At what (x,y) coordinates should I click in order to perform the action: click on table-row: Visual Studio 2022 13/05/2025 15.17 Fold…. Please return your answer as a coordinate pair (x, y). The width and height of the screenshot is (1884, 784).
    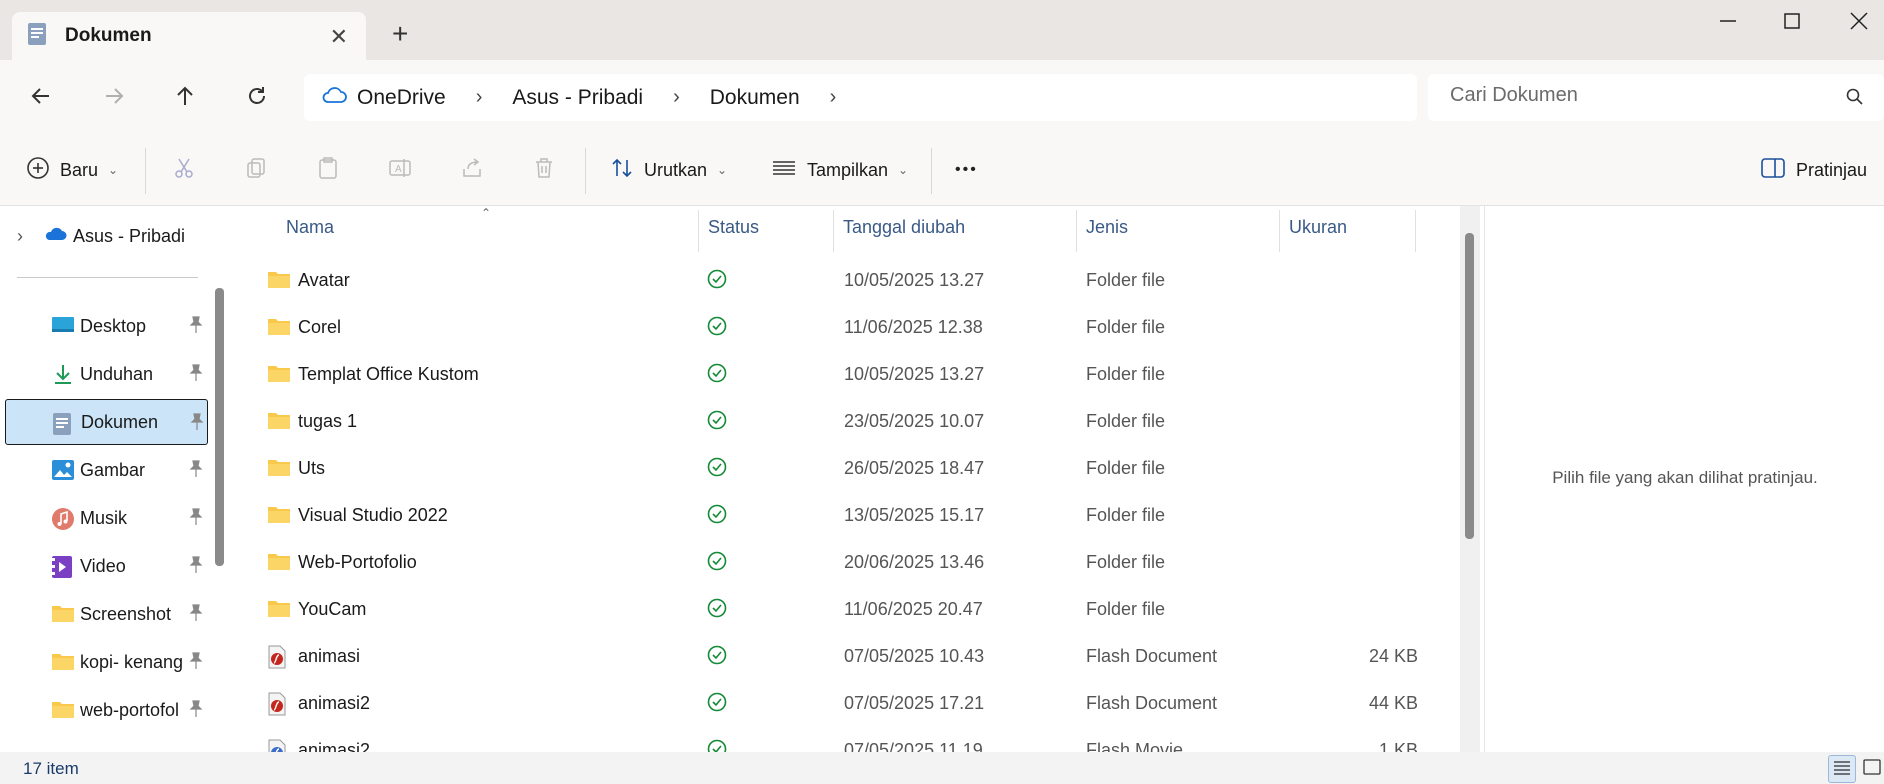
    Looking at the image, I should click on (828, 515).